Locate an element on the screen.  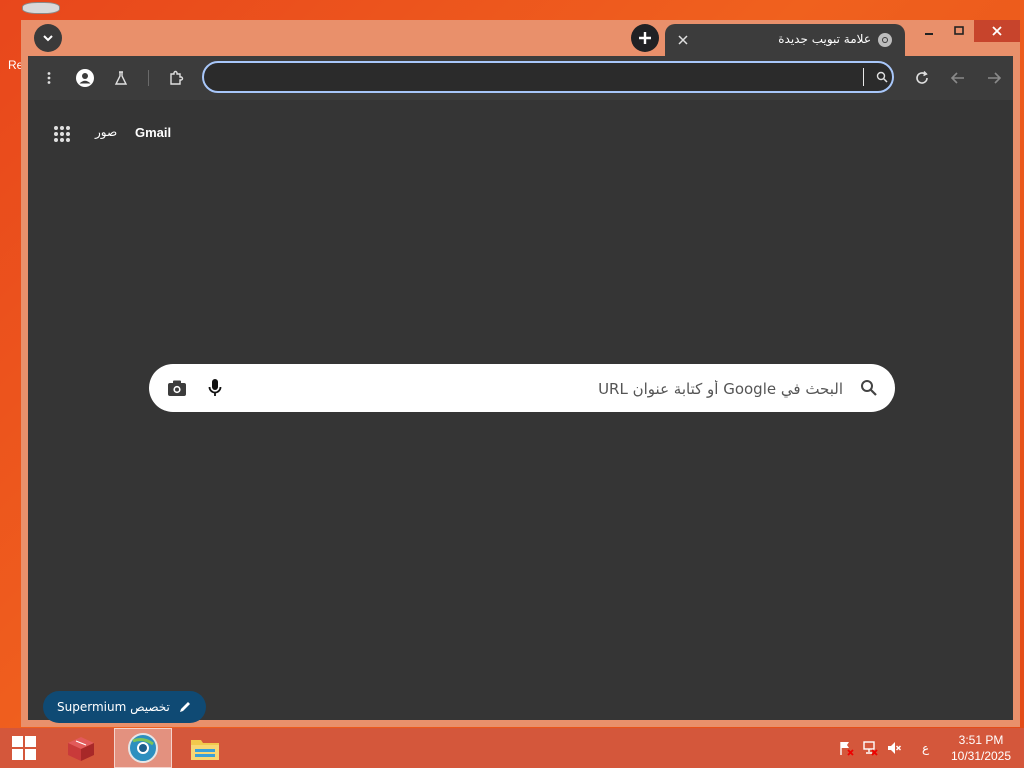
maximize-button is located at coordinates (959, 31).